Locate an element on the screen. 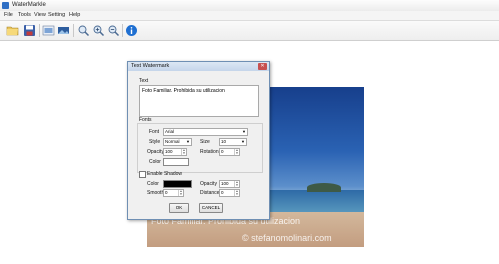 The image size is (499, 264). rotation-label: Rotation is located at coordinates (209, 152).